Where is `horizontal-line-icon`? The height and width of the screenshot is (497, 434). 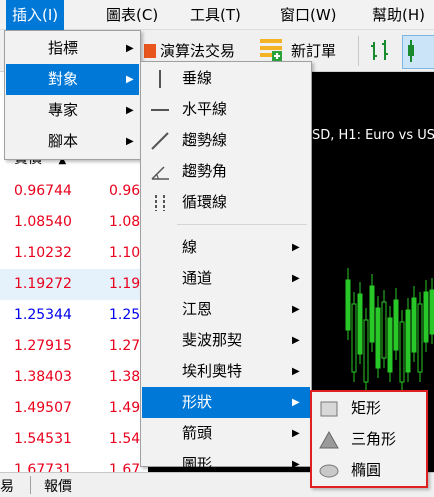
horizontal-line-icon is located at coordinates (160, 110).